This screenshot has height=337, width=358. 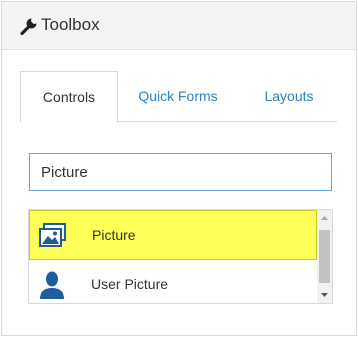 What do you see at coordinates (179, 26) in the screenshot?
I see `toolbox-header: Toolbox` at bounding box center [179, 26].